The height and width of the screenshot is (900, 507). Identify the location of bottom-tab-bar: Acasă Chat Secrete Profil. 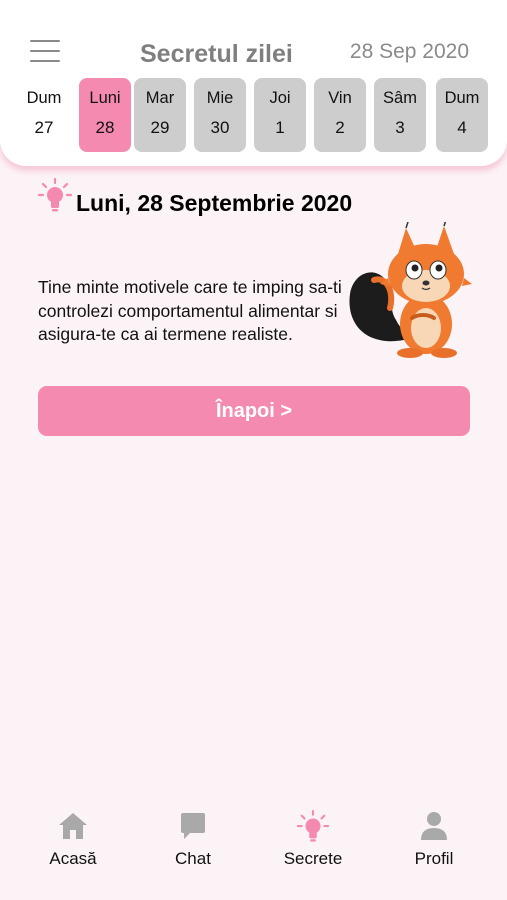
(253, 849).